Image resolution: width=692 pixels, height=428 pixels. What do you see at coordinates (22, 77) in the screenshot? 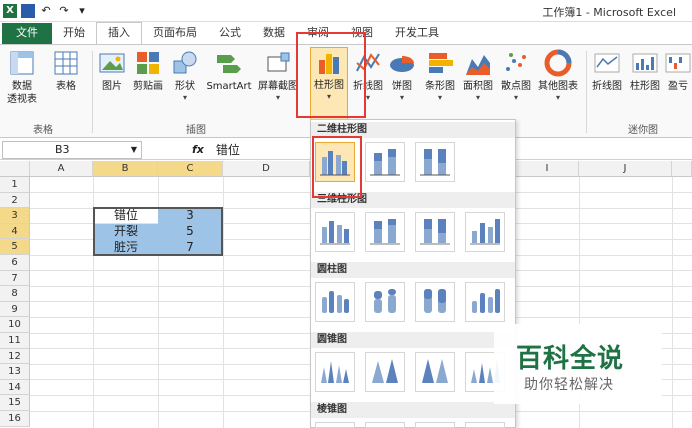
I see `pivot-table-button: 数据 透视表` at bounding box center [22, 77].